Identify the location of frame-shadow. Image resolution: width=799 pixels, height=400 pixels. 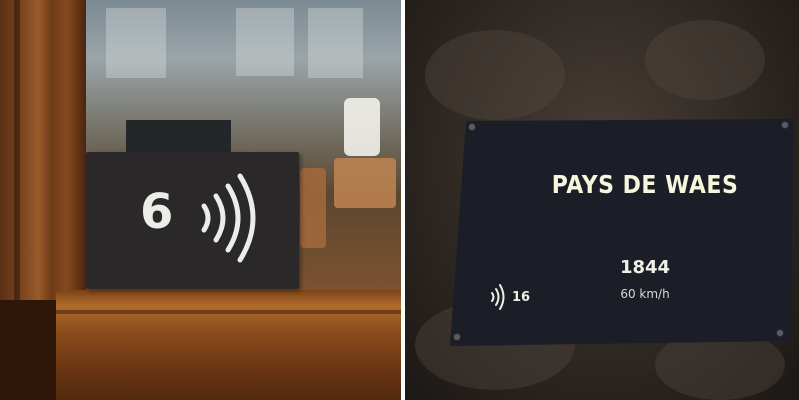
(30, 350).